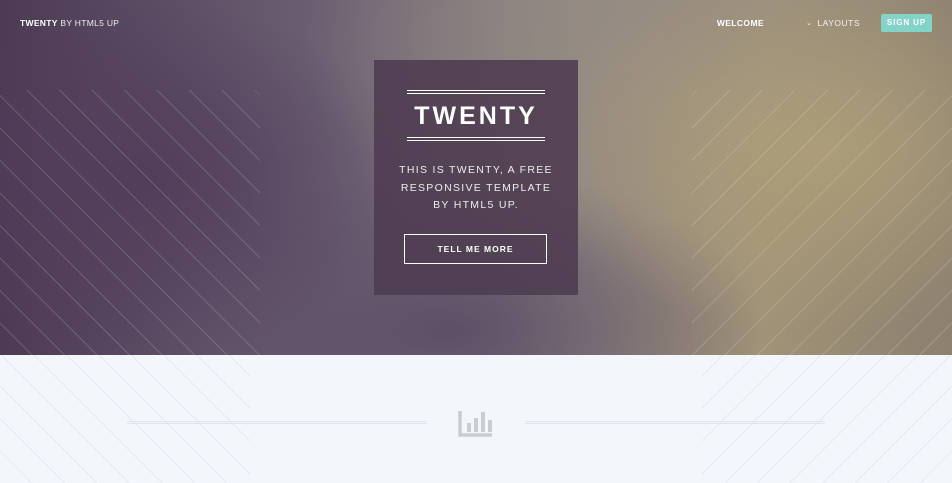 Image resolution: width=952 pixels, height=483 pixels. What do you see at coordinates (277, 422) in the screenshot?
I see `section-divider-left` at bounding box center [277, 422].